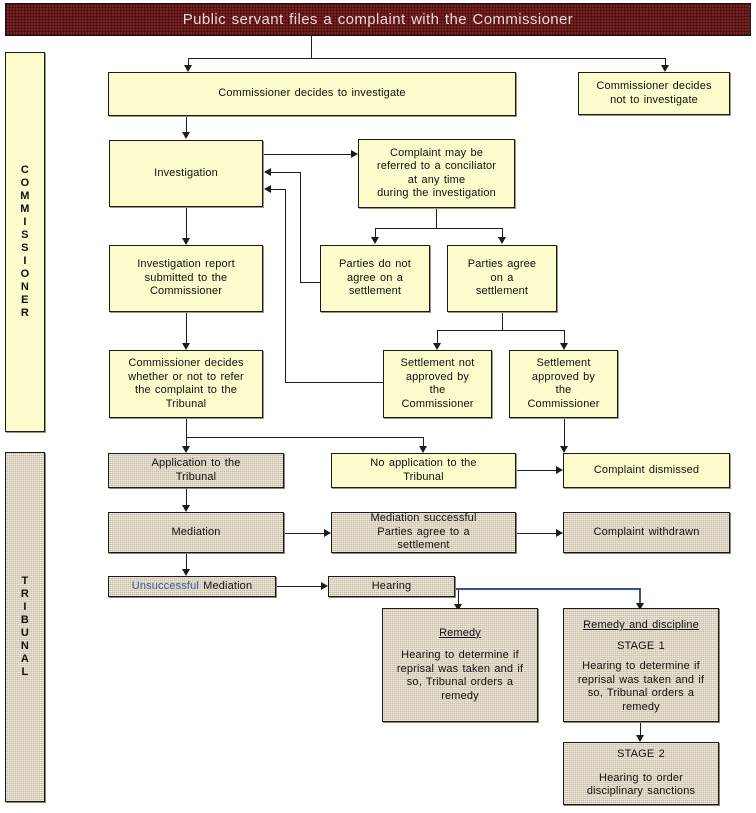  I want to click on node-text: Application to the, so click(196, 463).